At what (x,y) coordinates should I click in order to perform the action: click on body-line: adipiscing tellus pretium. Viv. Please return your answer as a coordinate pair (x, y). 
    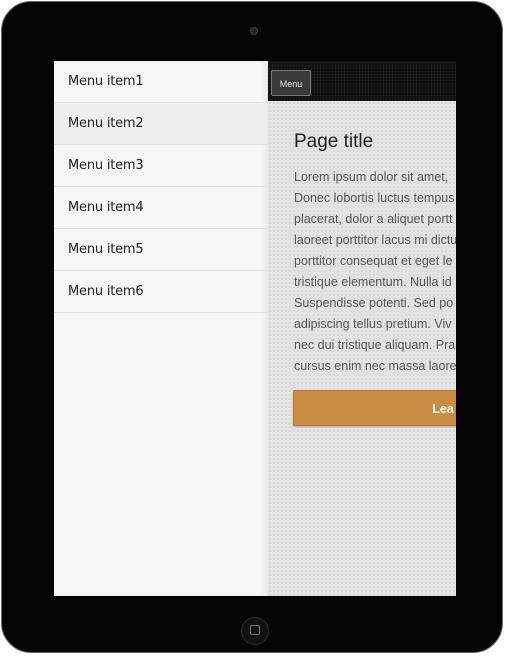
    Looking at the image, I should click on (373, 324).